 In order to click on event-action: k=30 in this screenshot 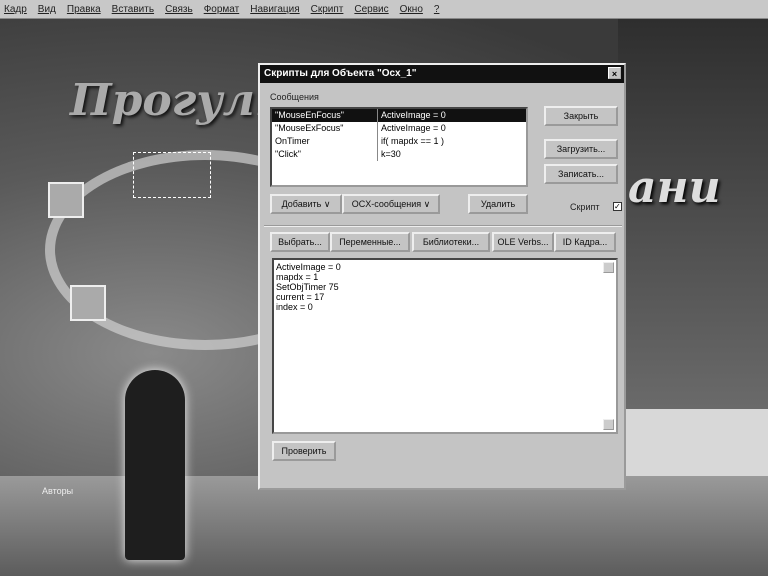, I will do `click(391, 154)`.